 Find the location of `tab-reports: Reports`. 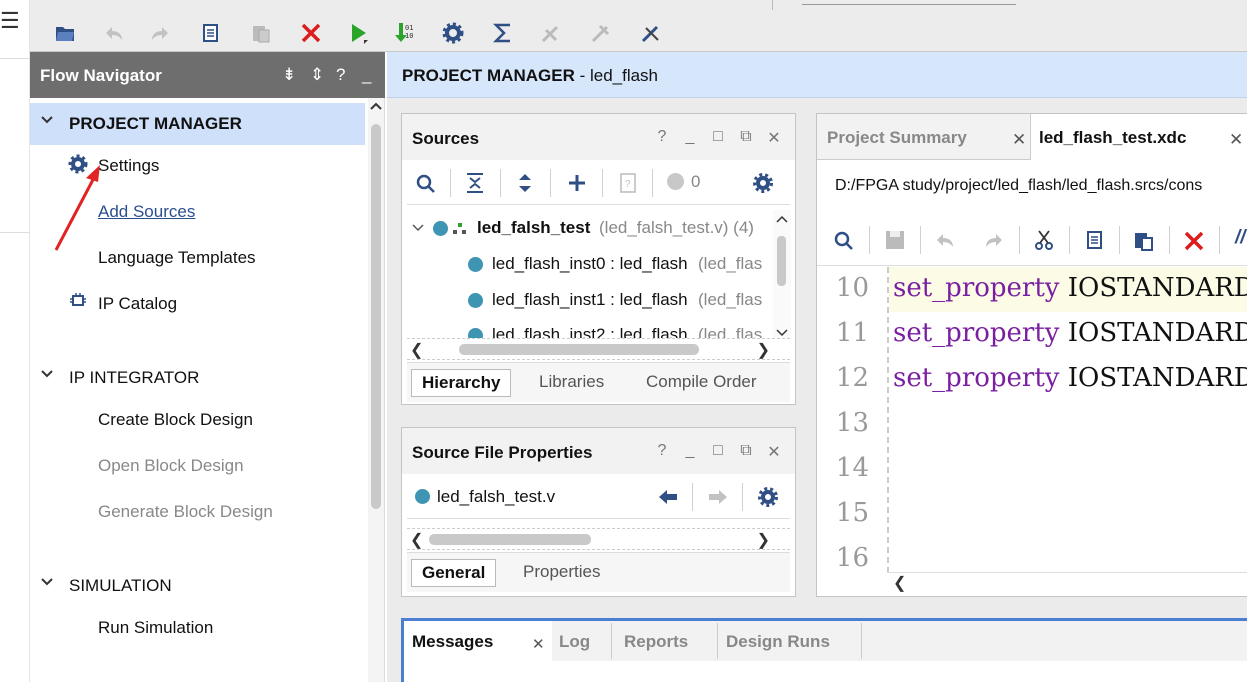

tab-reports: Reports is located at coordinates (656, 642).